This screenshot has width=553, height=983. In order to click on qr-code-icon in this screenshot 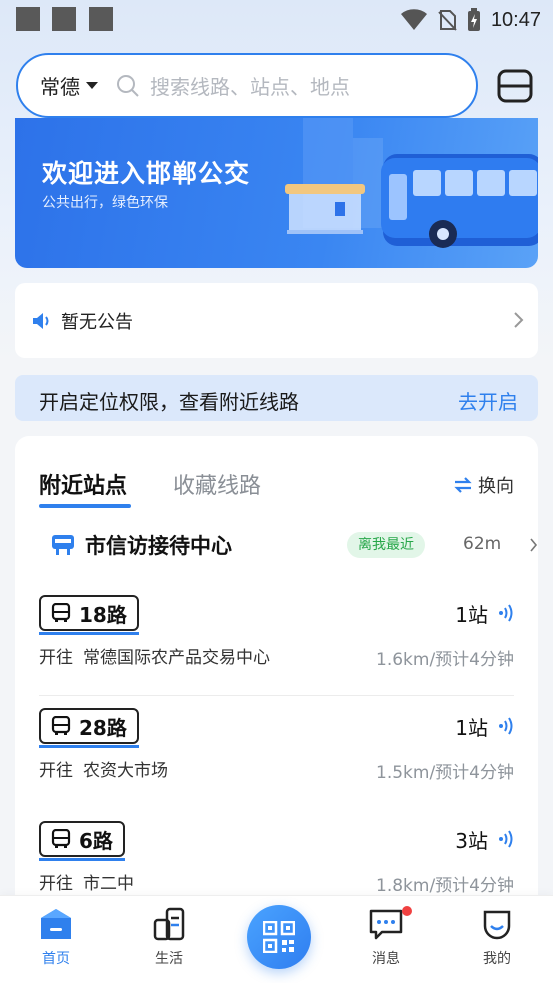, I will do `click(279, 937)`.